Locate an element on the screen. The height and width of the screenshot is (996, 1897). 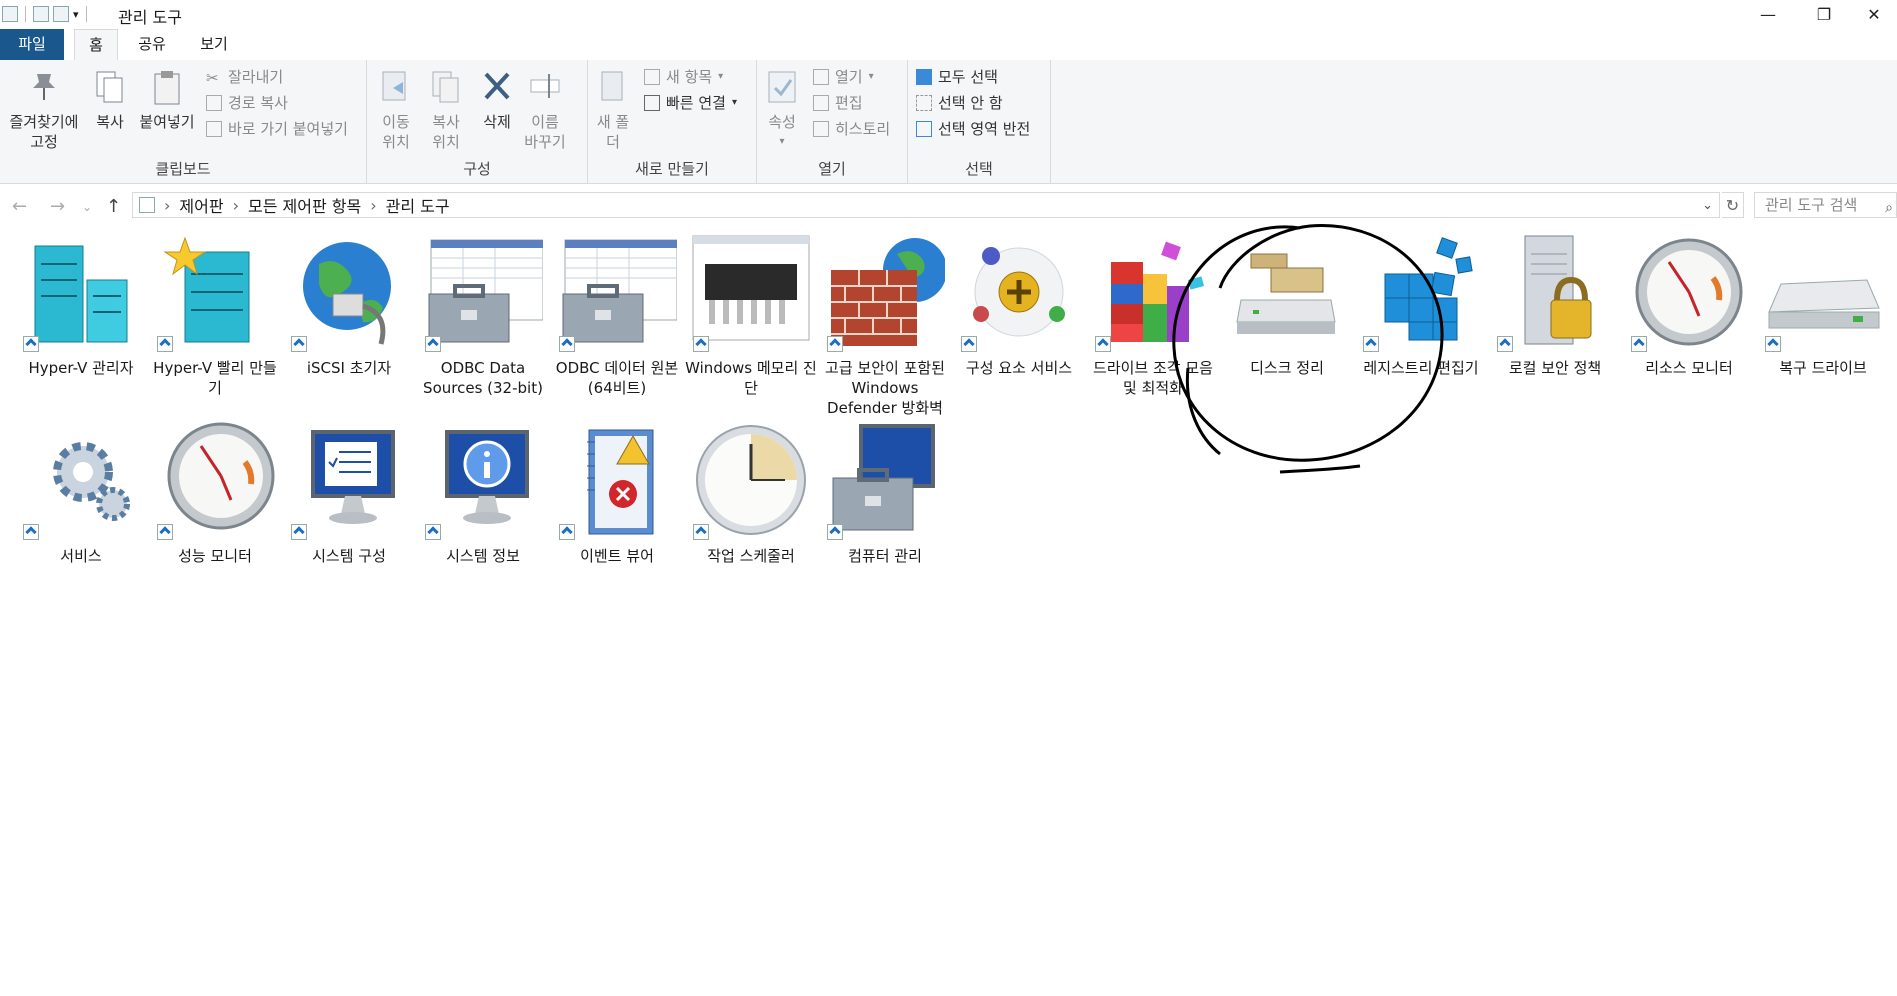
list-item: 서비스 is located at coordinates (81, 494).